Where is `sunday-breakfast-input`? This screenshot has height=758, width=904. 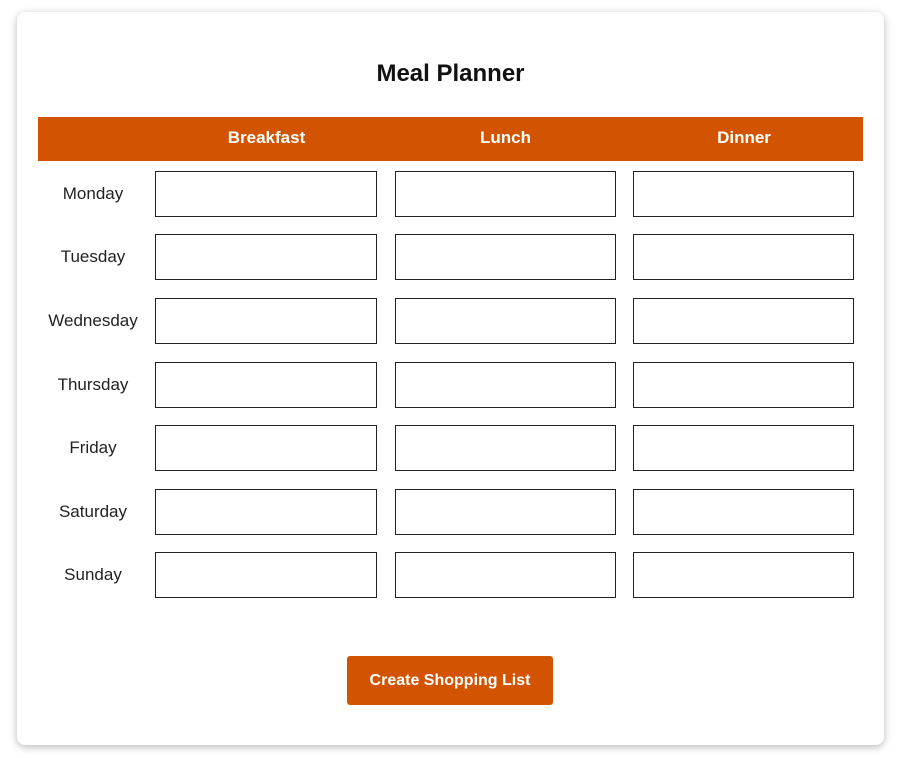 sunday-breakfast-input is located at coordinates (266, 575).